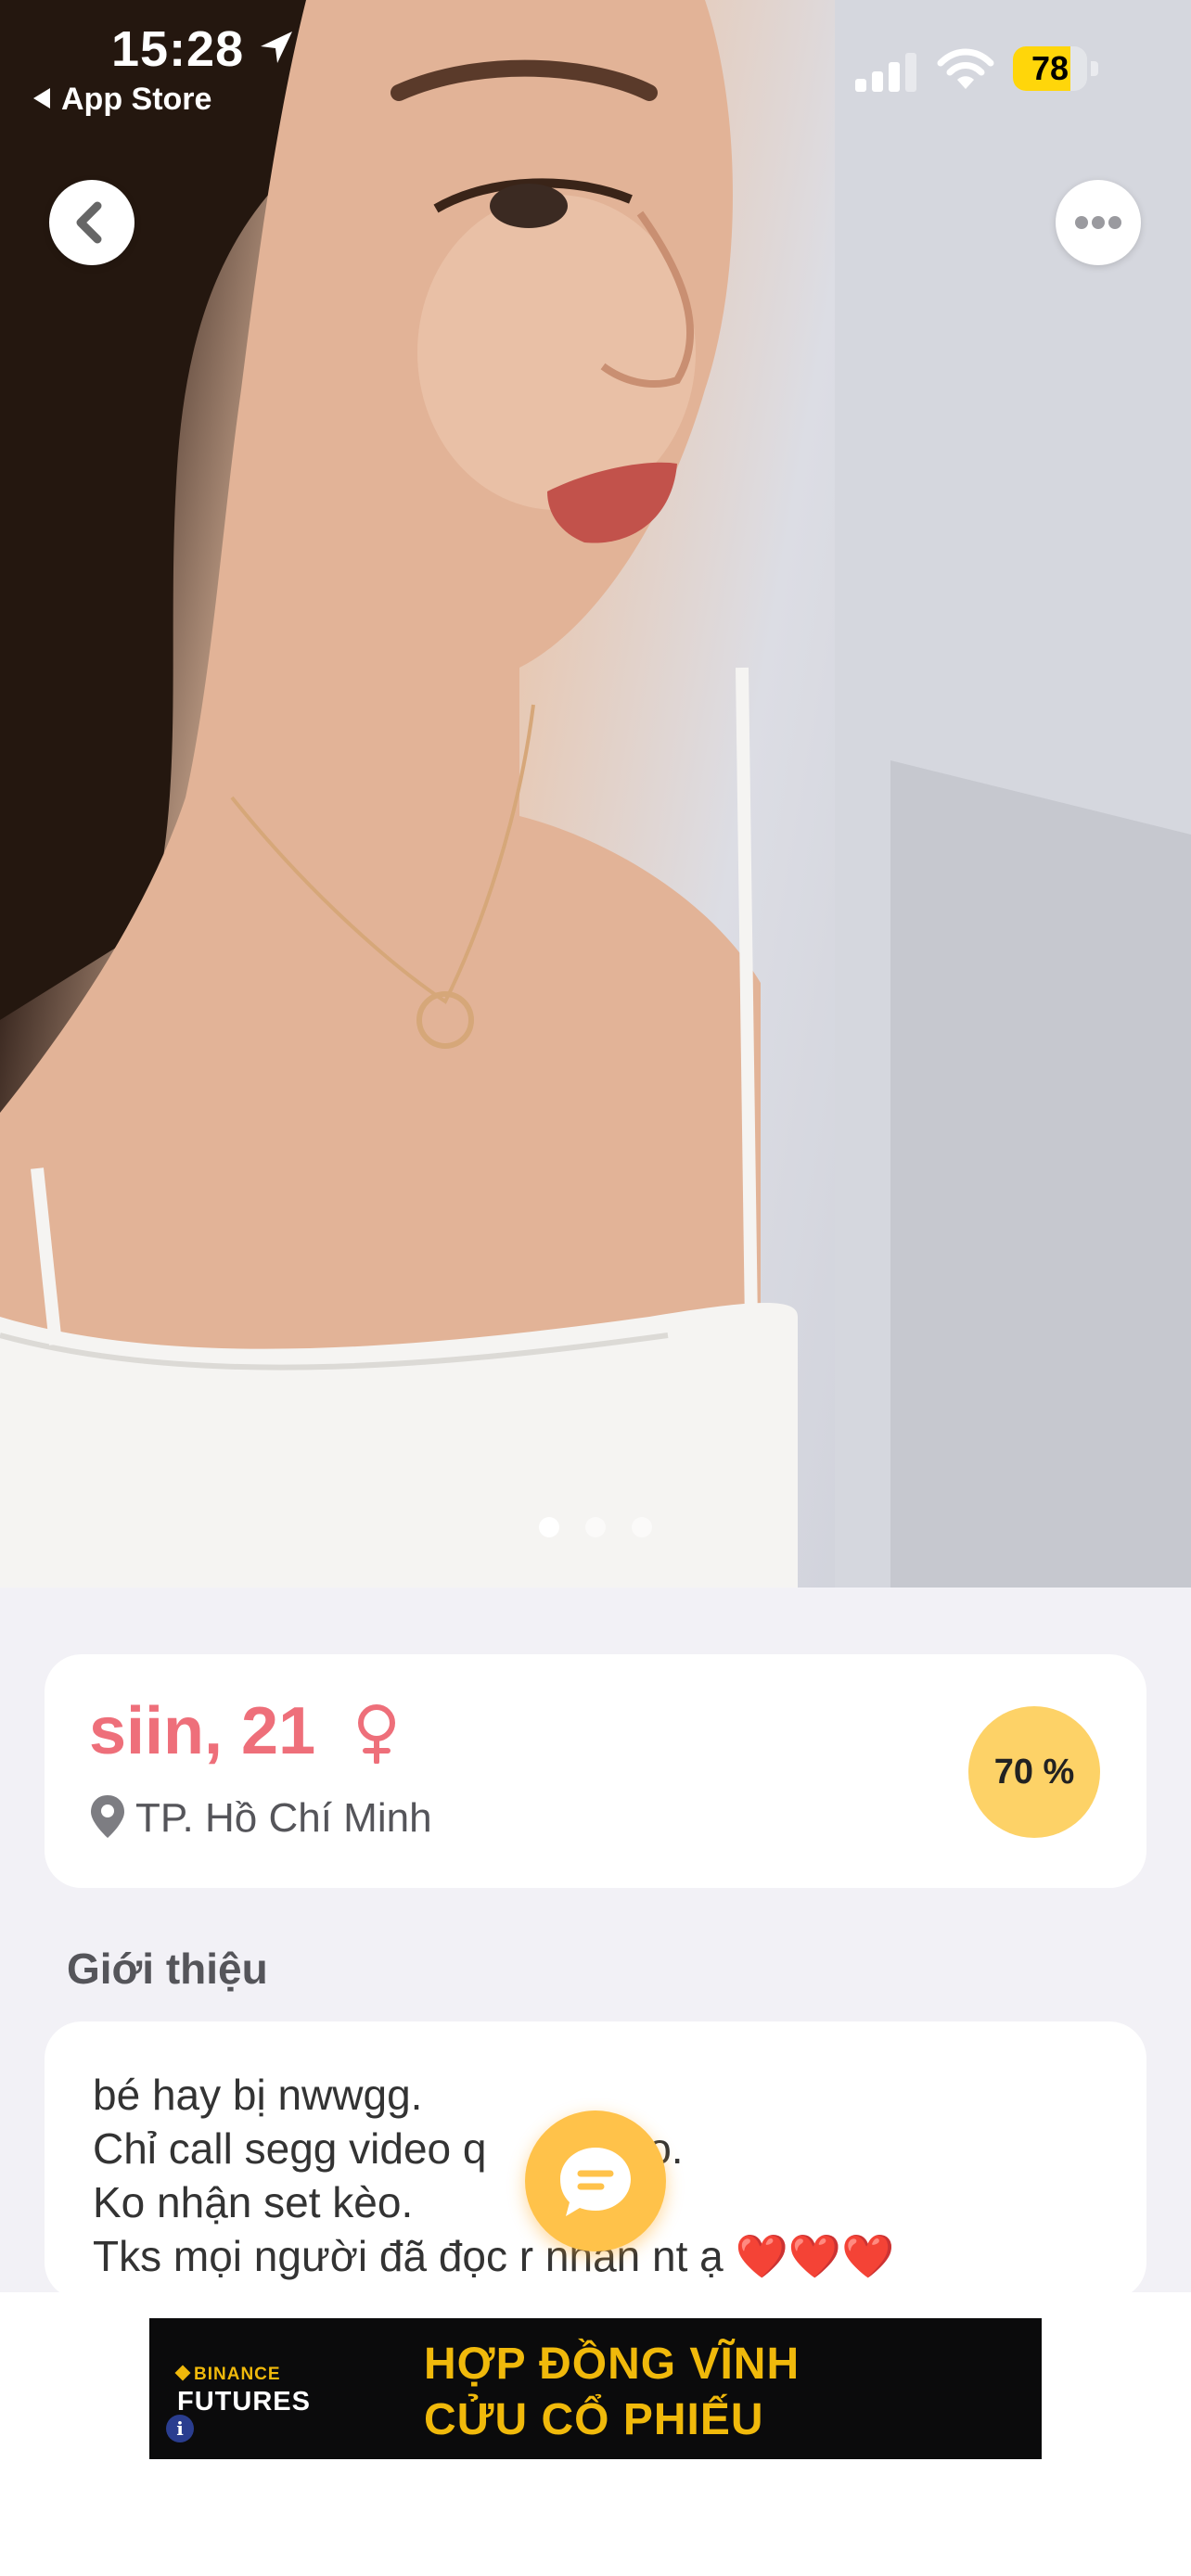 The height and width of the screenshot is (2576, 1191). What do you see at coordinates (253, 2202) in the screenshot?
I see `bio-line-3: Ko nhận set kèo.` at bounding box center [253, 2202].